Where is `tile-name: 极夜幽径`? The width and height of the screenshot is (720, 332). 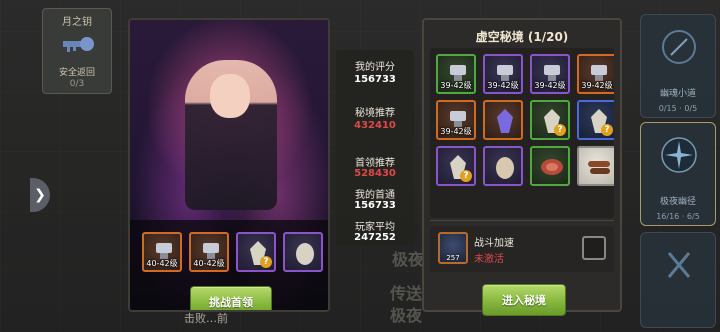 tile-name: 极夜幽径 is located at coordinates (677, 202).